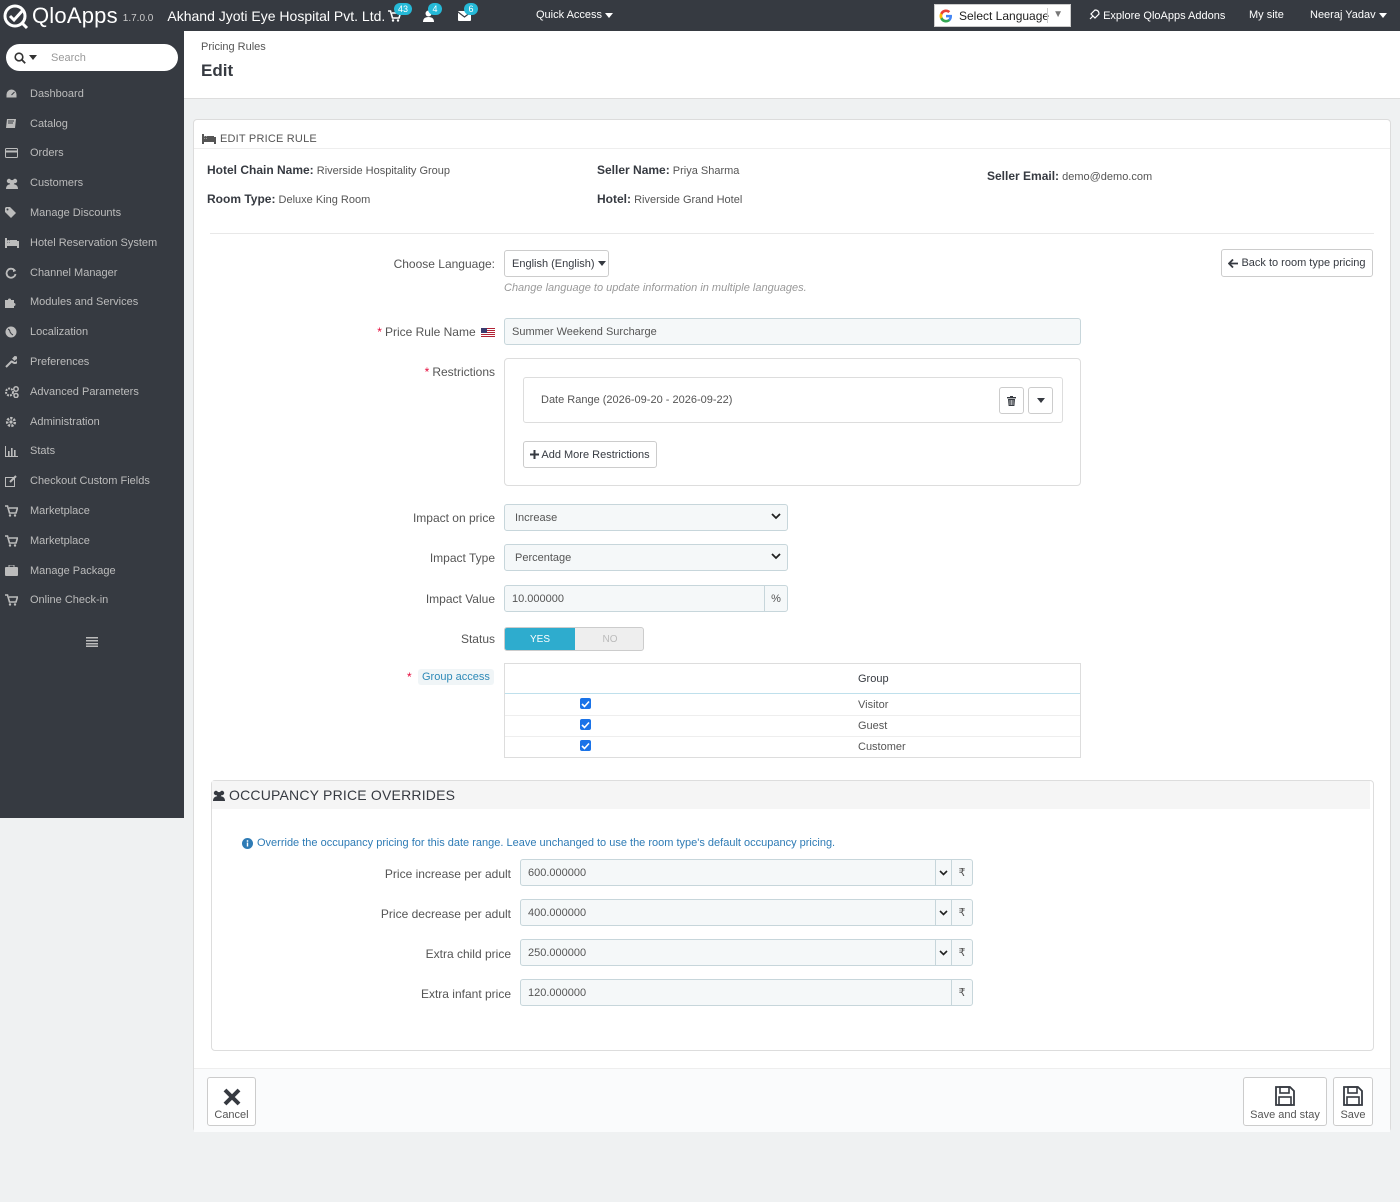  Describe the element at coordinates (575, 15) in the screenshot. I see `quick-access-menu: Quick Access` at that location.